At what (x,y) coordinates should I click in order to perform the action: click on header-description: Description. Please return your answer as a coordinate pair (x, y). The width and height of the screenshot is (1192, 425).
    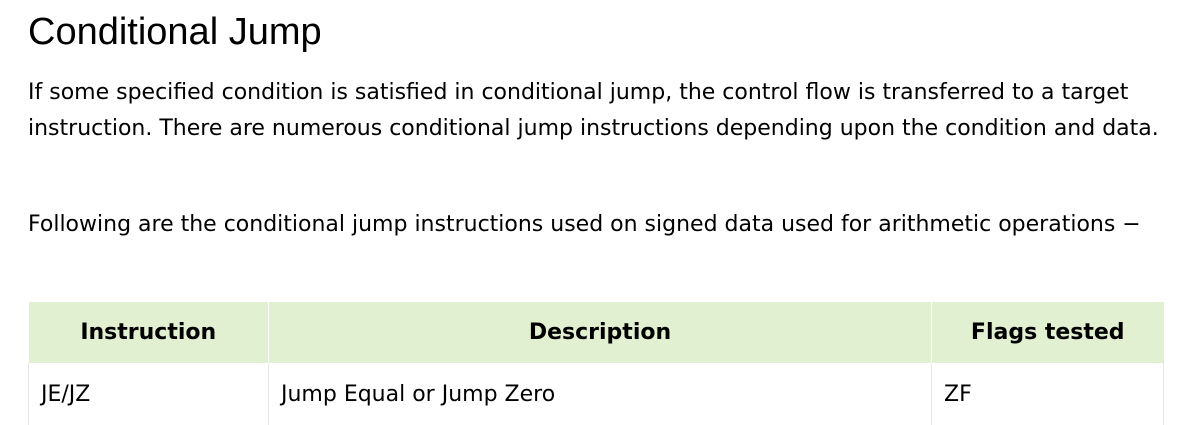
    Looking at the image, I should click on (600, 332).